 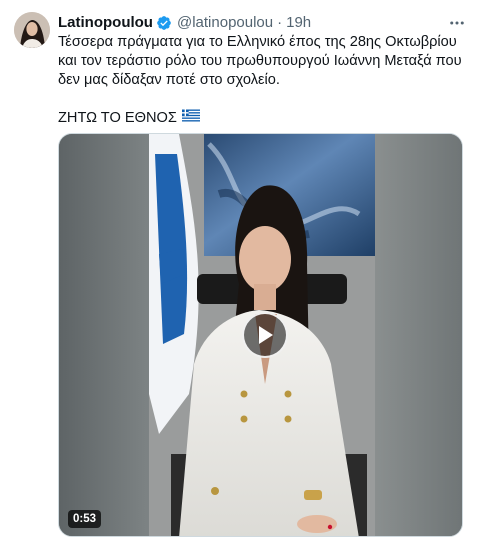 I want to click on tweet-text-line: δεν μας δίδαξαν ποτέ στο σχολείο., so click(x=169, y=80).